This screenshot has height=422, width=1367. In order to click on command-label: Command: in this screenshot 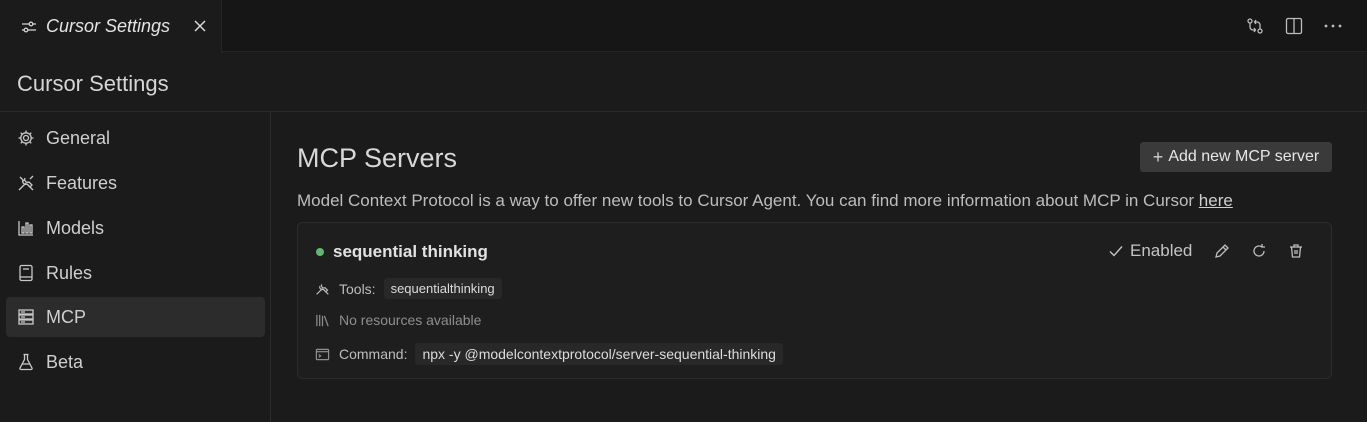, I will do `click(373, 354)`.